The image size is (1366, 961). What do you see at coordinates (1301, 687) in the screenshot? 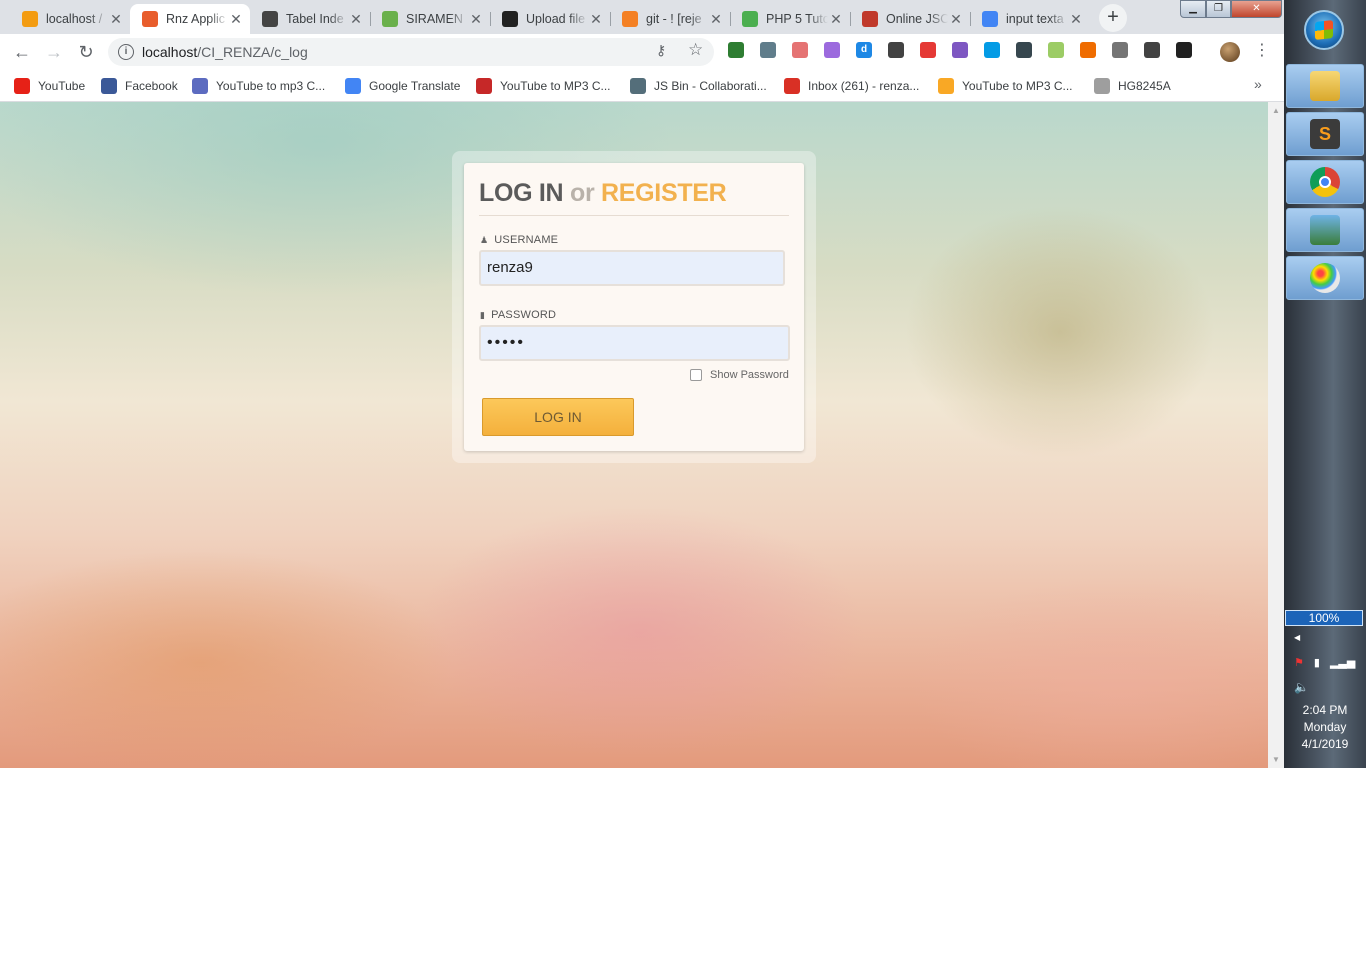
I see `volume-icon: 🔈` at bounding box center [1301, 687].